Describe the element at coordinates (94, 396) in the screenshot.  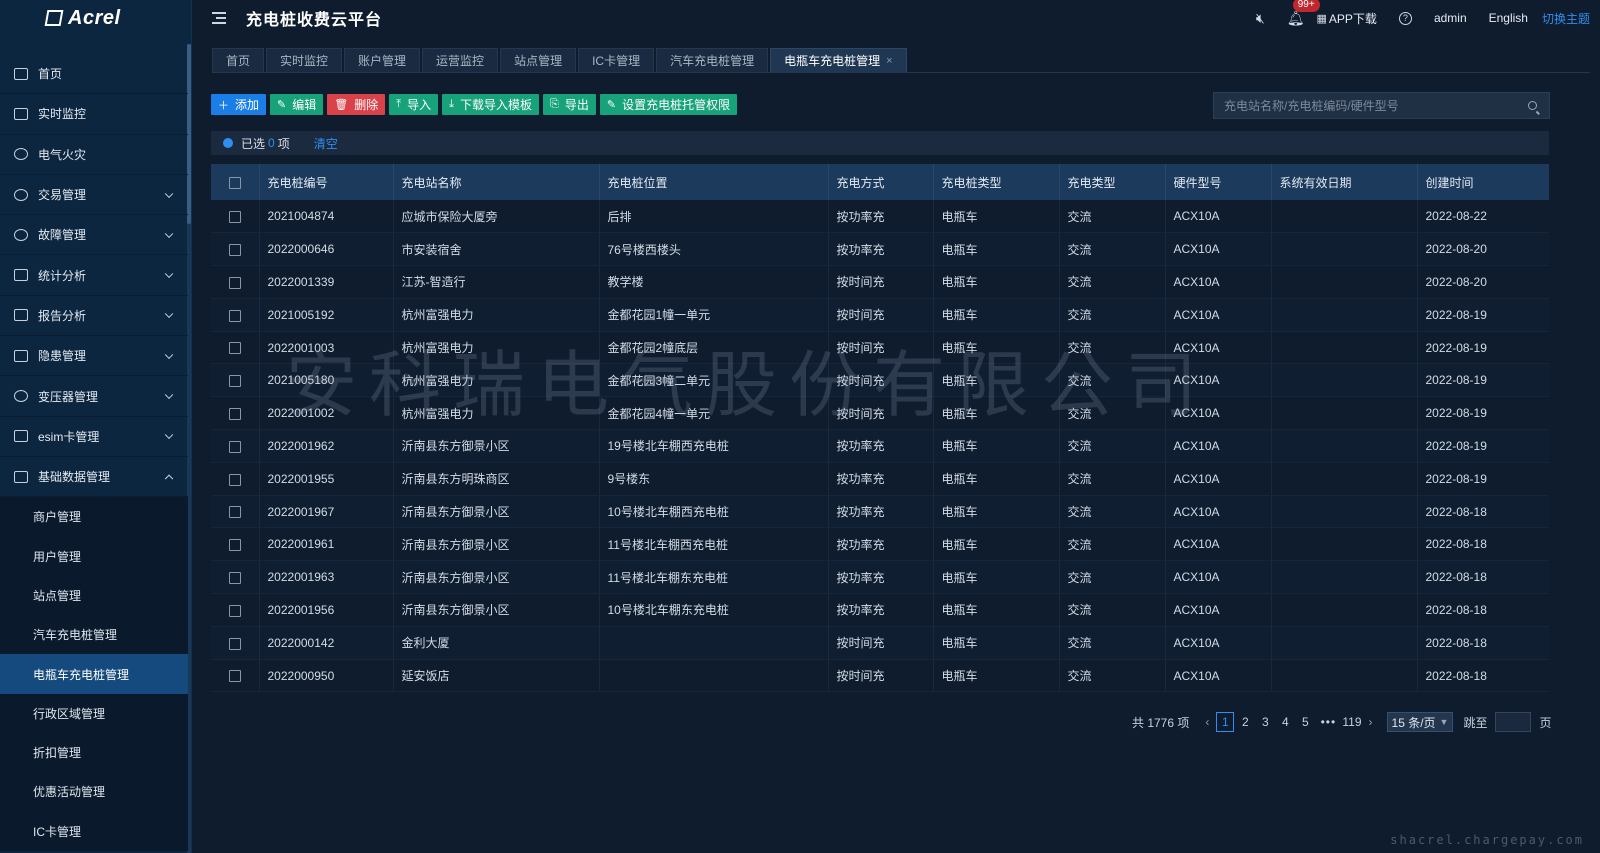
I see `sidebar-item-8: 变压器管理` at that location.